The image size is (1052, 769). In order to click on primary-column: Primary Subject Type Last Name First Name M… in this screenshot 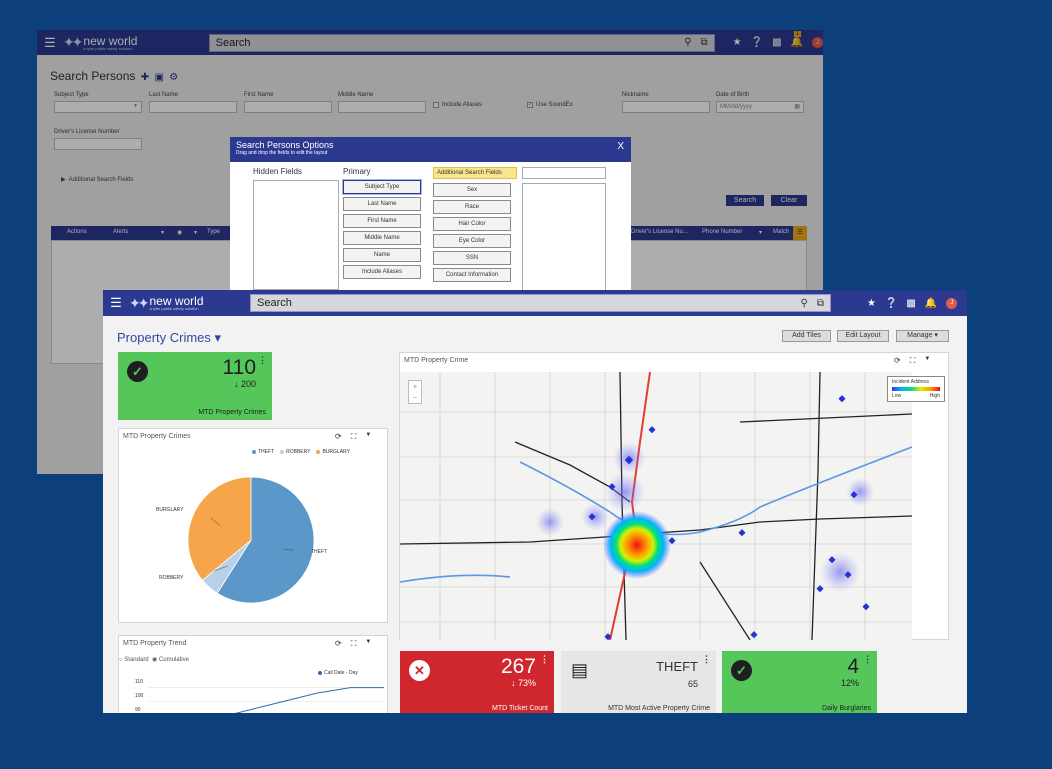, I will do `click(382, 224)`.